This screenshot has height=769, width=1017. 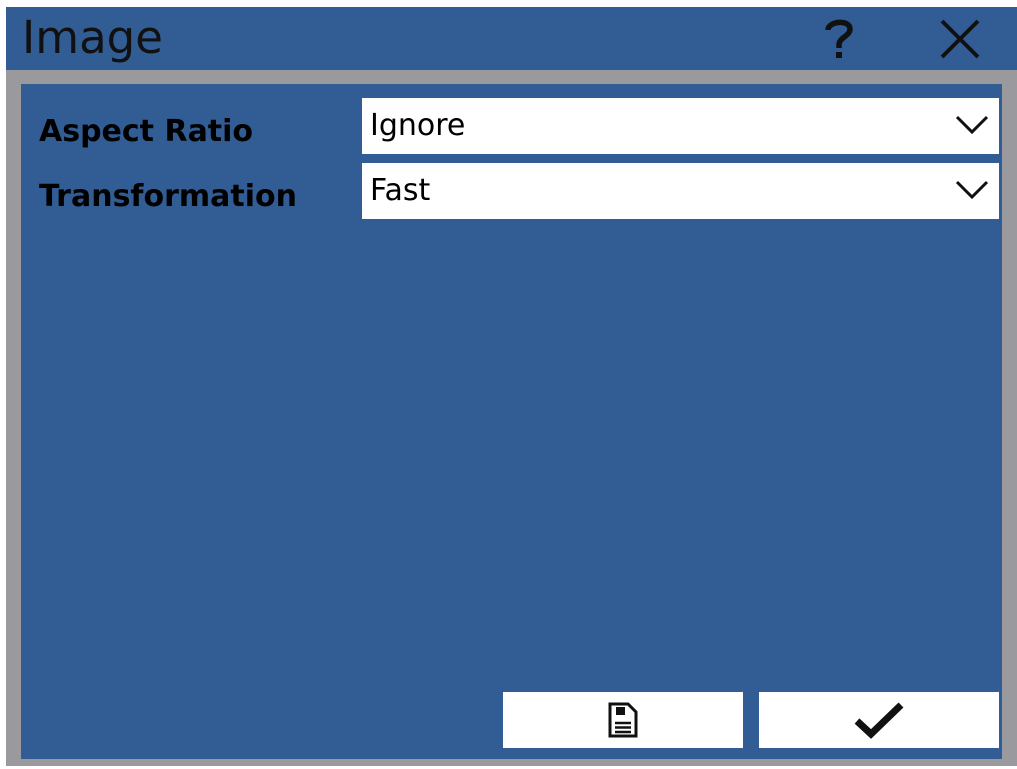 I want to click on title-bar: Image, so click(x=511, y=38).